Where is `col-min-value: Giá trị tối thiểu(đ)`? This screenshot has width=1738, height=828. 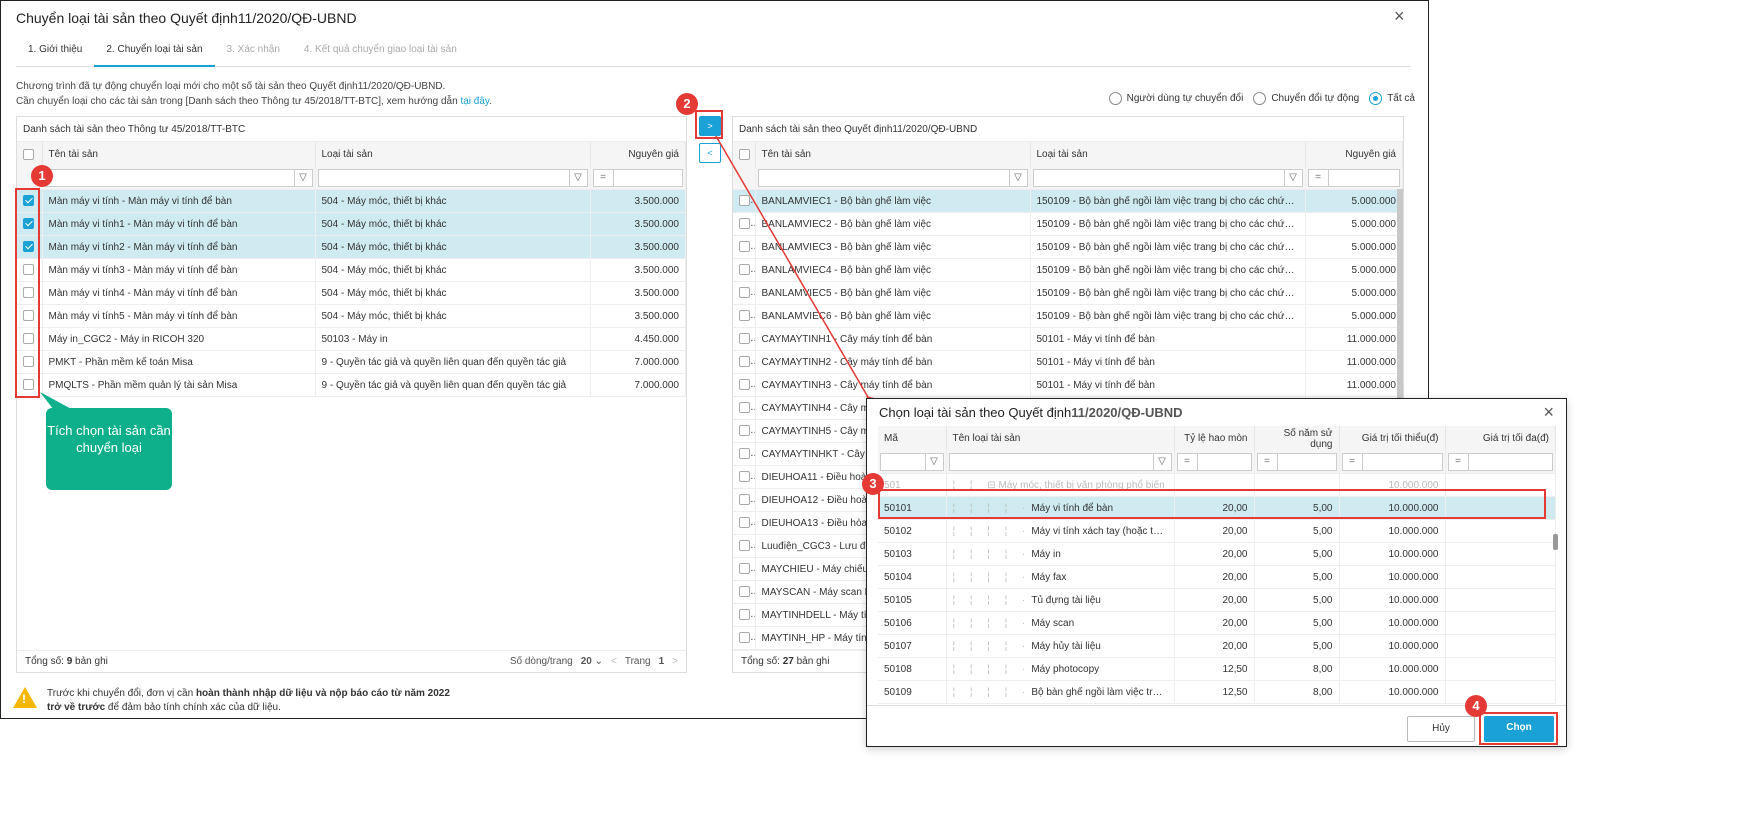
col-min-value: Giá trị tối thiểu(đ) is located at coordinates (1392, 438).